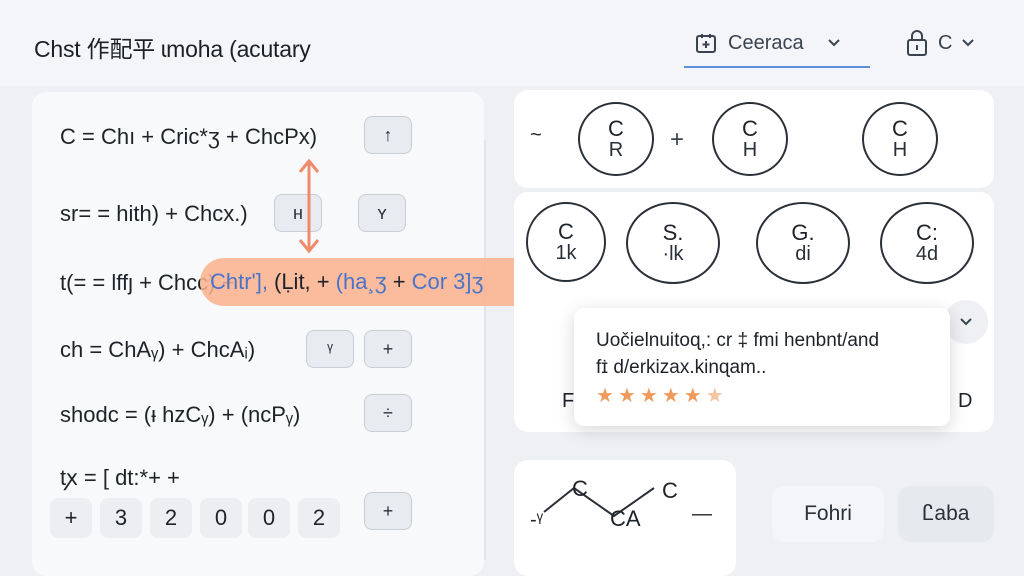 The width and height of the screenshot is (1024, 576). What do you see at coordinates (447, 281) in the screenshot?
I see `term: Cor 3]ʒ` at bounding box center [447, 281].